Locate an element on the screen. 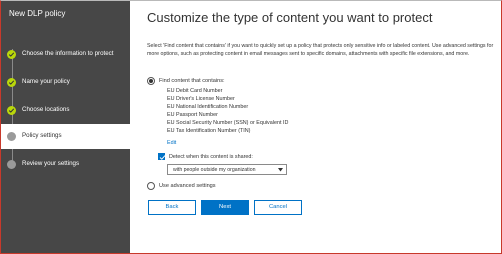 The image size is (502, 254). info-type-item: EU Driver's License Number is located at coordinates (201, 99).